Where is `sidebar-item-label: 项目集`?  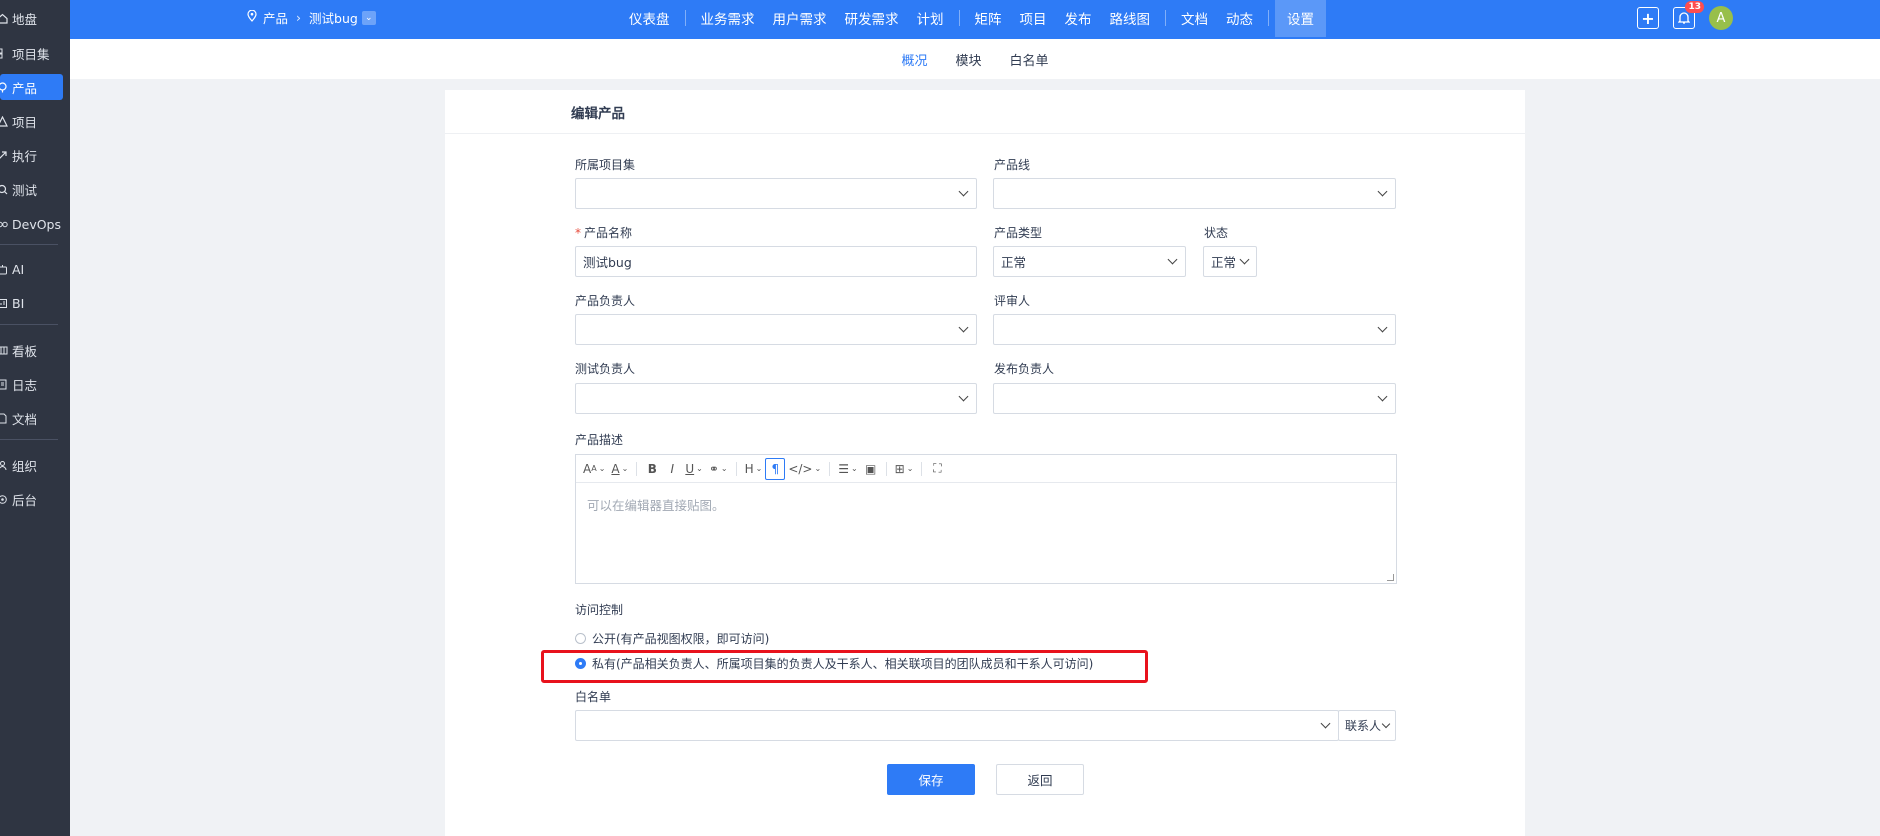
sidebar-item-label: 项目集 is located at coordinates (31, 54).